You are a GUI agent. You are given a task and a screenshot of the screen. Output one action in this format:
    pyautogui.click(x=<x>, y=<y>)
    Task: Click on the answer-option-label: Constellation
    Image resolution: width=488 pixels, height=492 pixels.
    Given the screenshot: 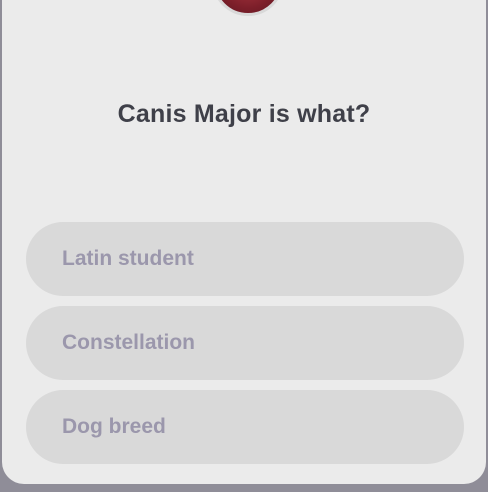 What is the action you would take?
    pyautogui.click(x=129, y=342)
    